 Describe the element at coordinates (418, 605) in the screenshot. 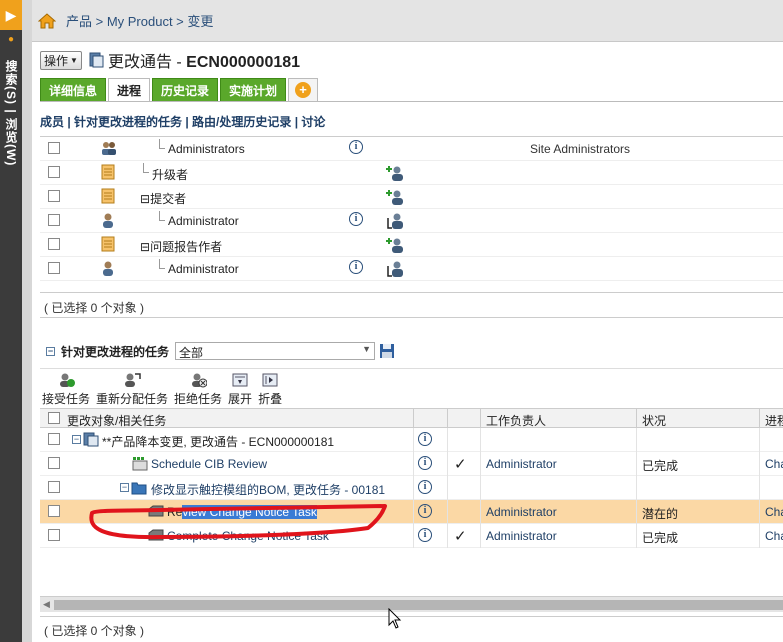

I see `scrollbar-thumb` at that location.